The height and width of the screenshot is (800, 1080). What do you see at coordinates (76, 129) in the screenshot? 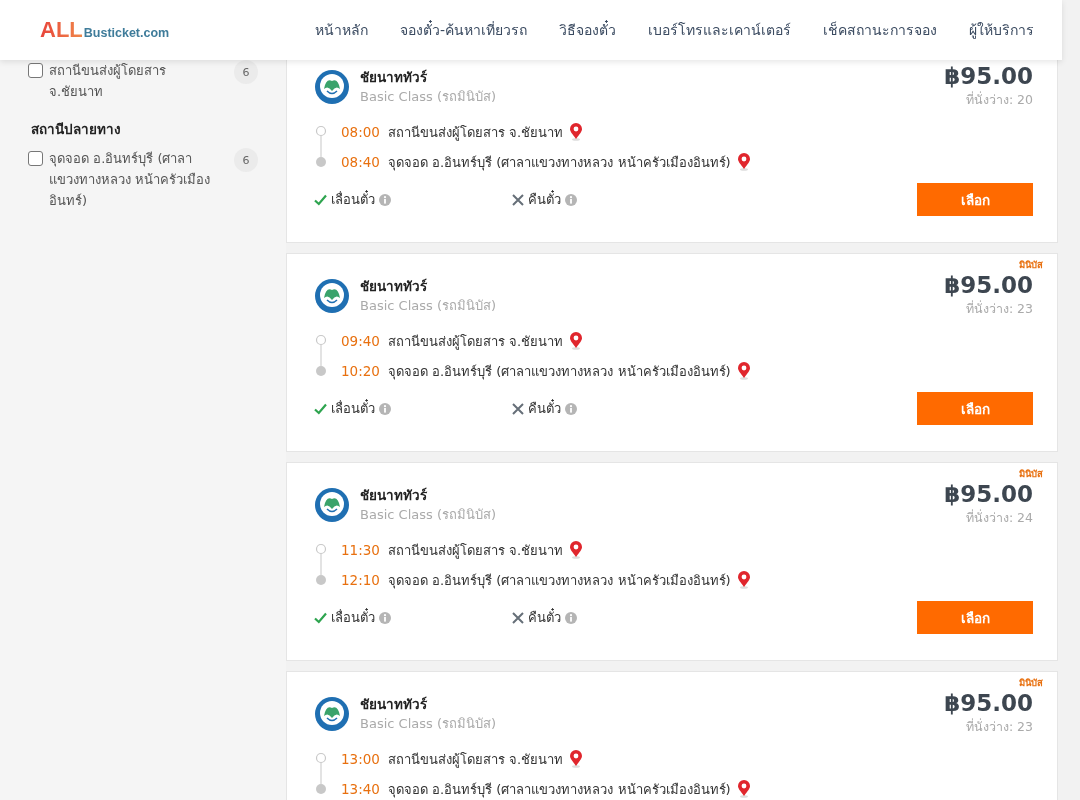
I see `filter-heading: สถานีปลายทาง` at bounding box center [76, 129].